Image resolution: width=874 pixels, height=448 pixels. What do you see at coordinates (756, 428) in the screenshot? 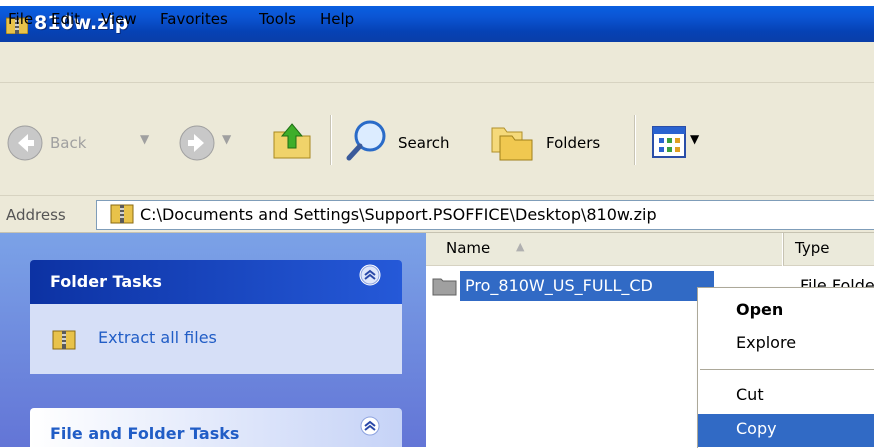
I see `context-copy: Copy` at bounding box center [756, 428].